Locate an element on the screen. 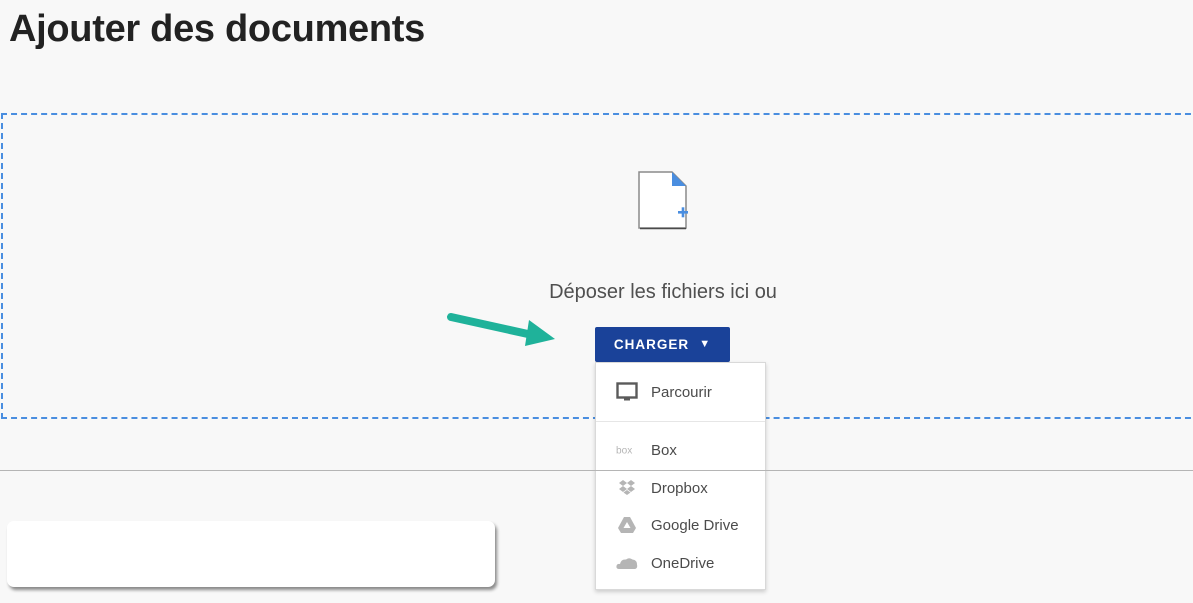  upload-button-label: CHARGER is located at coordinates (651, 344).